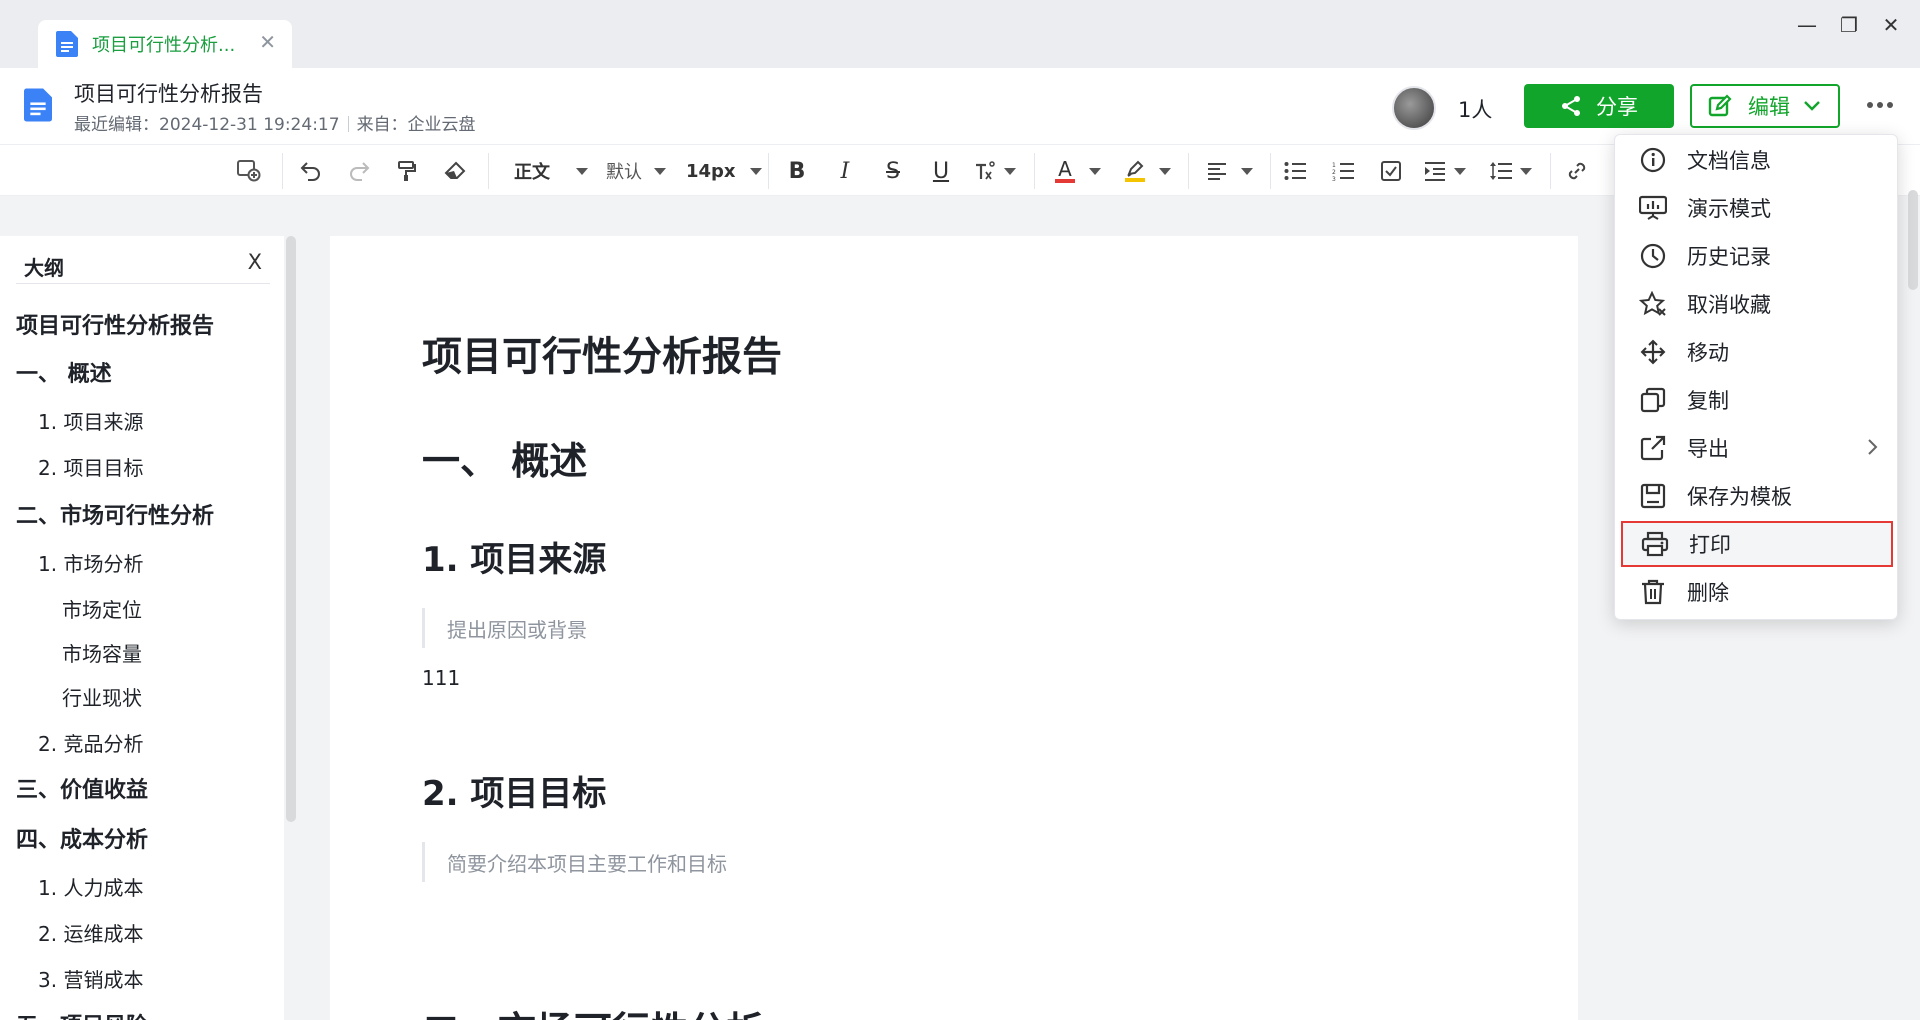 The width and height of the screenshot is (1920, 1020). Describe the element at coordinates (1757, 592) in the screenshot. I see `menu-item-delete: 删除` at that location.